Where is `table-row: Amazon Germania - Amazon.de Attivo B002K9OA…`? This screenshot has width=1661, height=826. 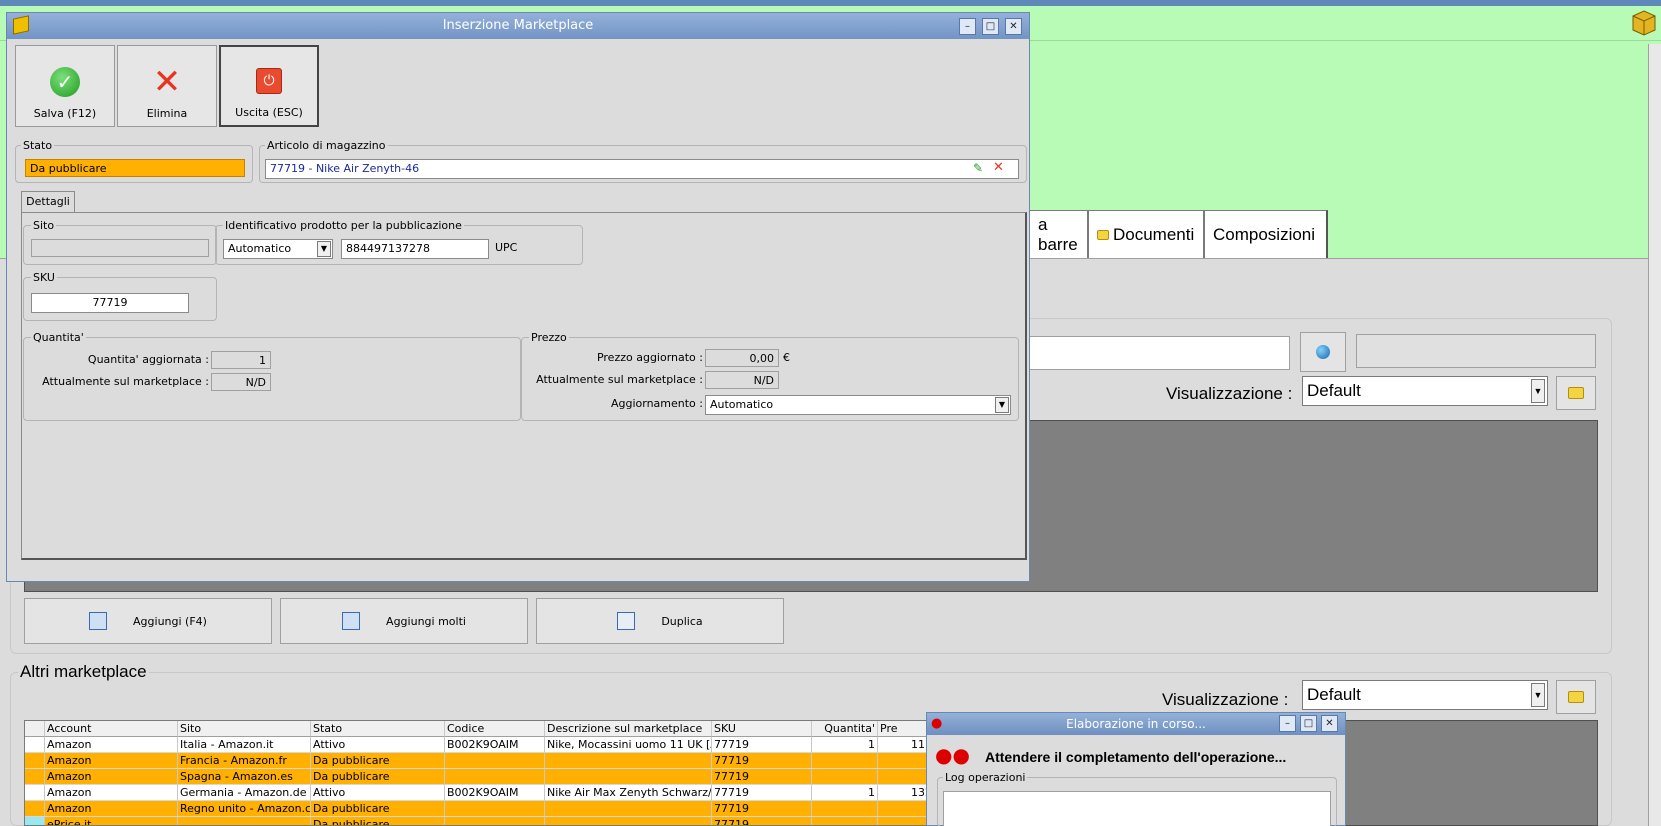 table-row: Amazon Germania - Amazon.de Attivo B002K9OA… is located at coordinates (479, 793).